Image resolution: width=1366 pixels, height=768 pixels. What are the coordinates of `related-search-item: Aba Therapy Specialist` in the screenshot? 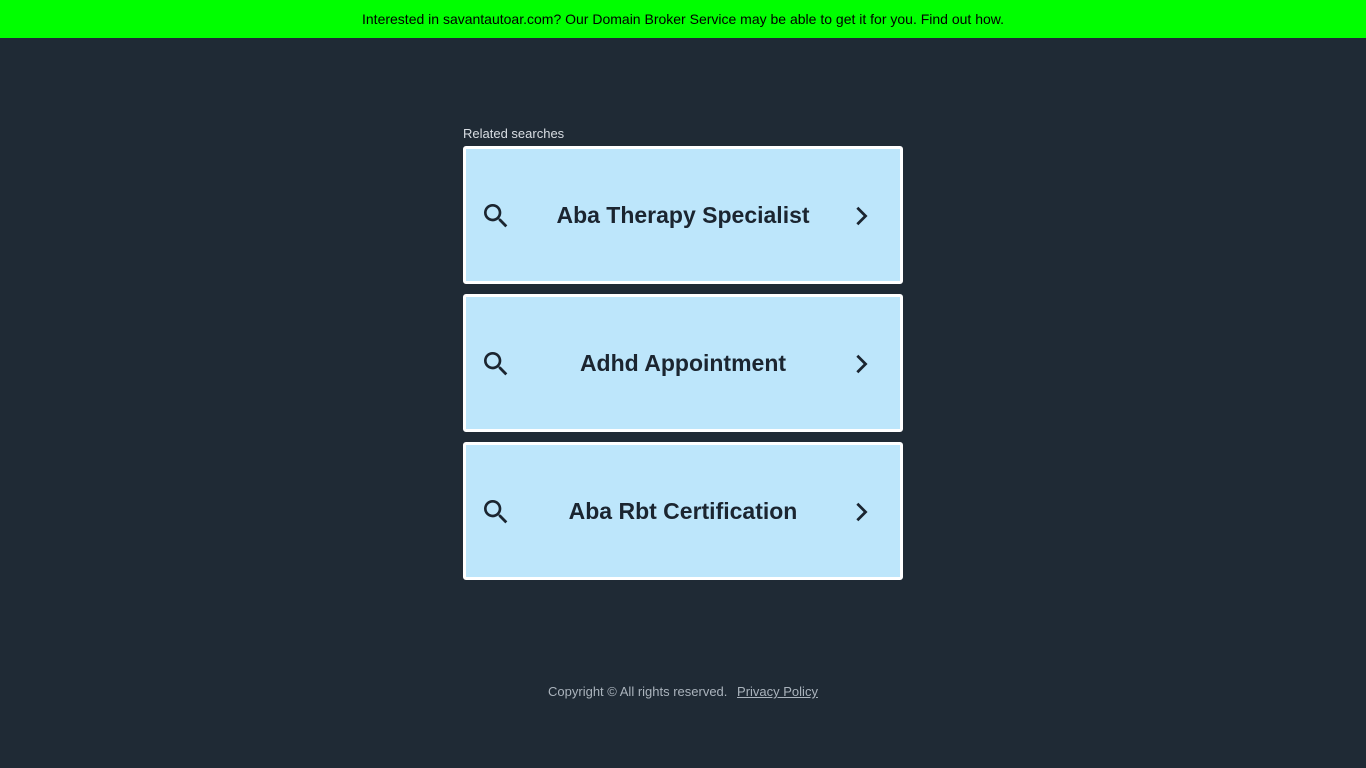 It's located at (683, 215).